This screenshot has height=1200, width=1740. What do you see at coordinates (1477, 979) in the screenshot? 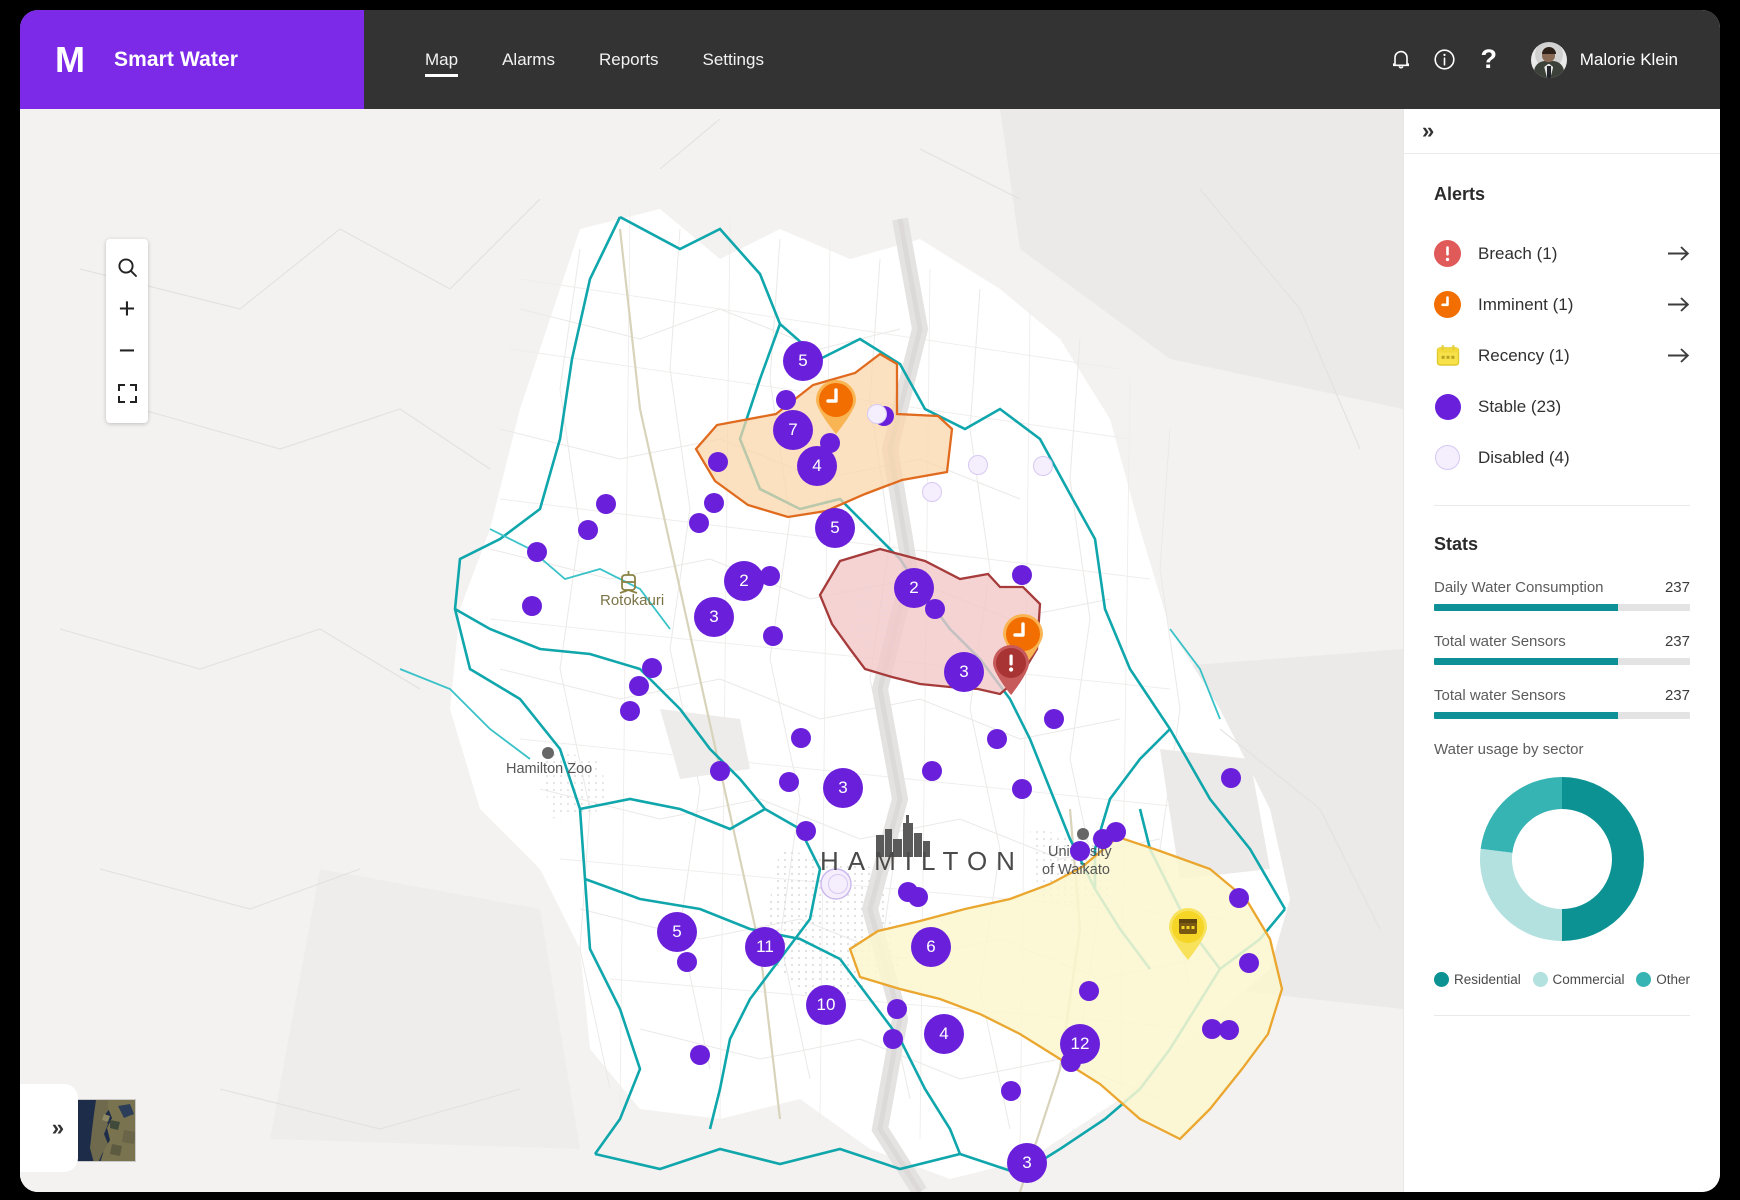
I see `legend-item-residential: Residential` at bounding box center [1477, 979].